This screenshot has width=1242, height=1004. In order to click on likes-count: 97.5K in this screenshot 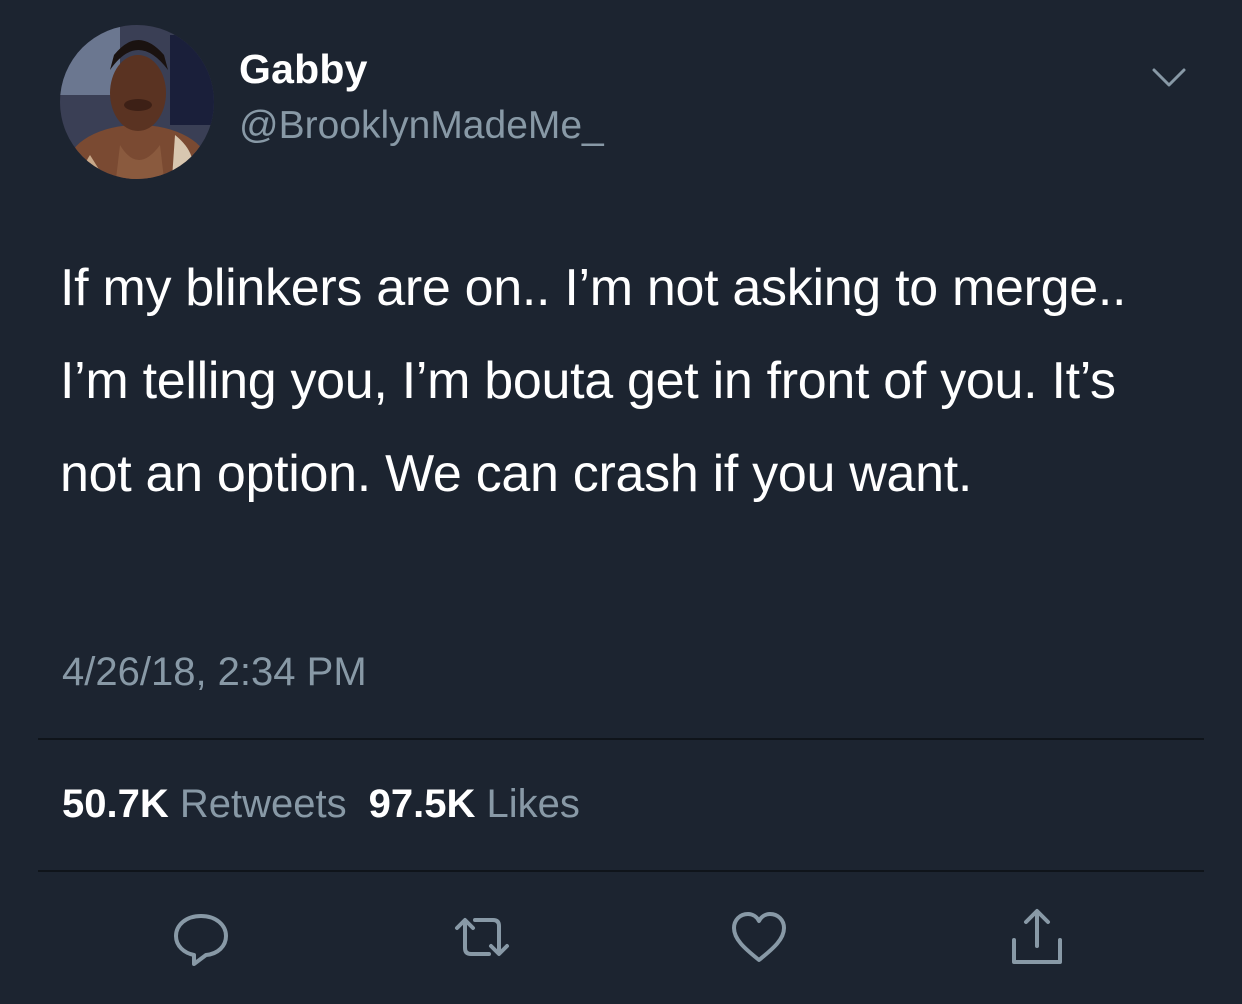, I will do `click(422, 804)`.